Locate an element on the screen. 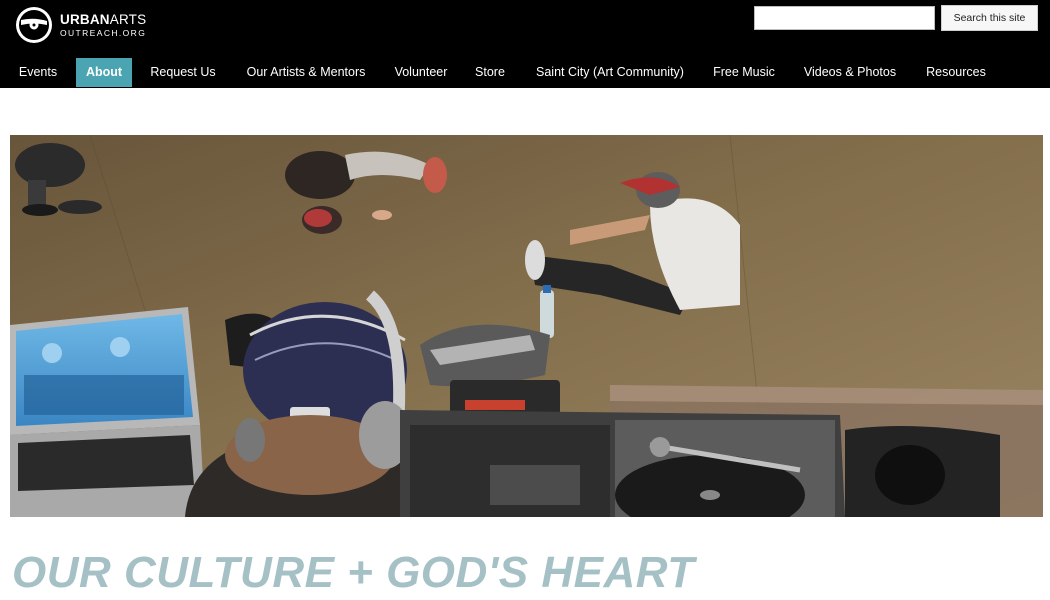 The image size is (1050, 600). nav-item-store: Store is located at coordinates (490, 72).